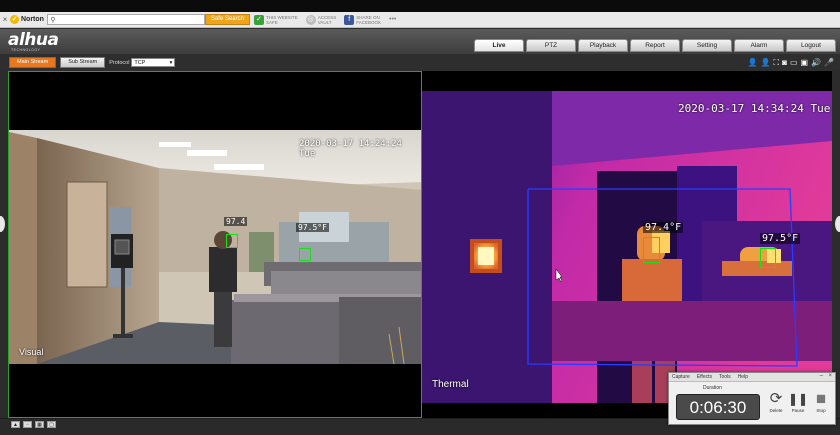 Image resolution: width=840 pixels, height=435 pixels. What do you see at coordinates (32, 19) in the screenshot?
I see `norton-label: Norton` at bounding box center [32, 19].